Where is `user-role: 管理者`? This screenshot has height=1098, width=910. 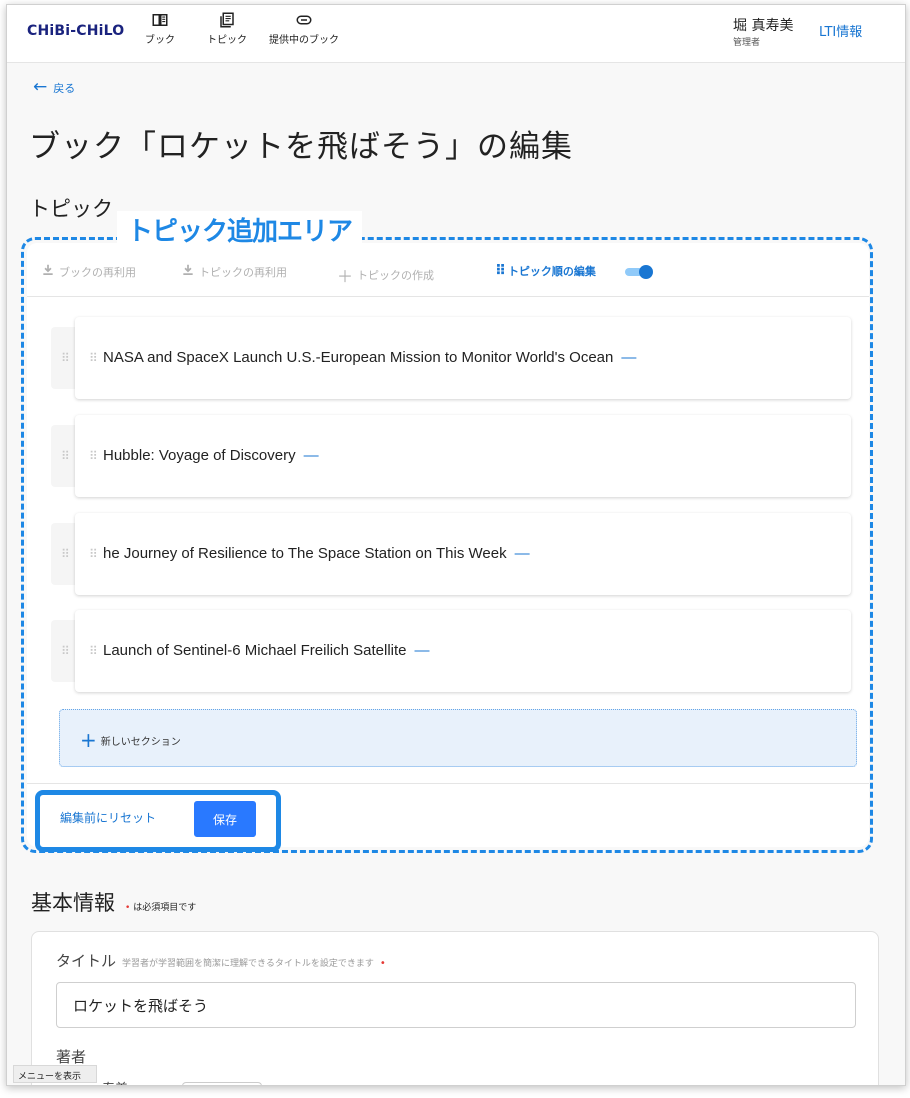 user-role: 管理者 is located at coordinates (747, 43).